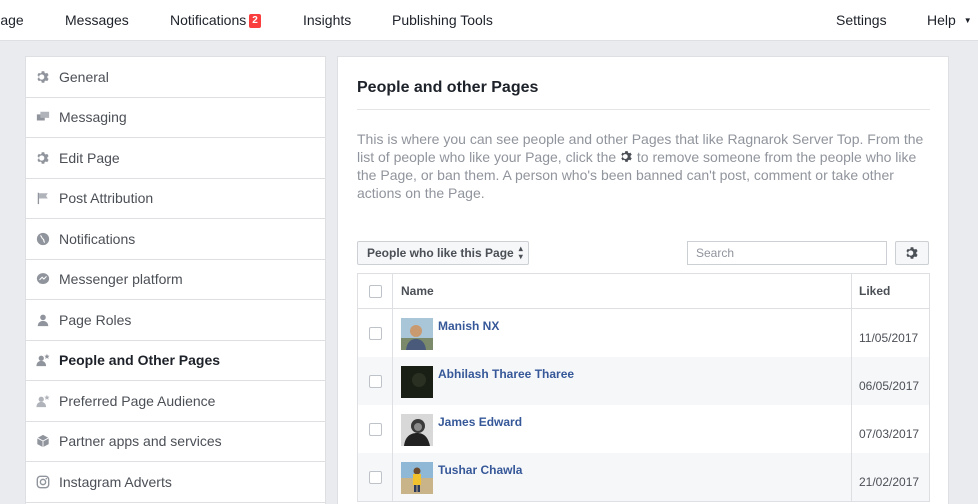 This screenshot has width=978, height=504. Describe the element at coordinates (941, 20) in the screenshot. I see `nav-help-label: Help` at that location.